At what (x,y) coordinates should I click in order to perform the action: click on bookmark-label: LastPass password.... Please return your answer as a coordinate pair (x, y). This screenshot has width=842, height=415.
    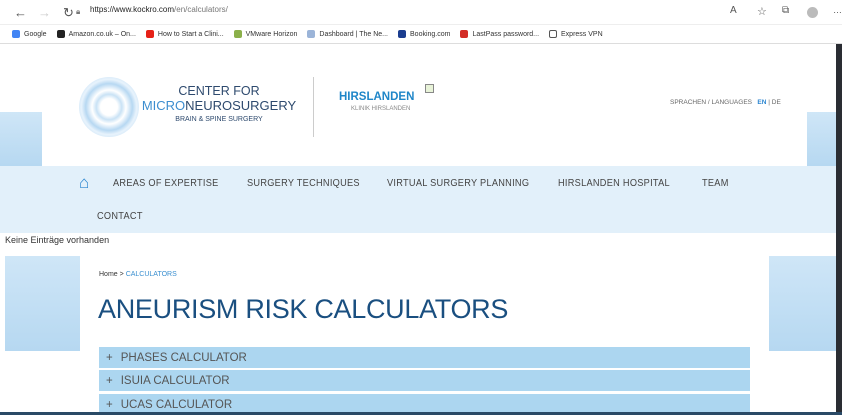
    Looking at the image, I should click on (506, 34).